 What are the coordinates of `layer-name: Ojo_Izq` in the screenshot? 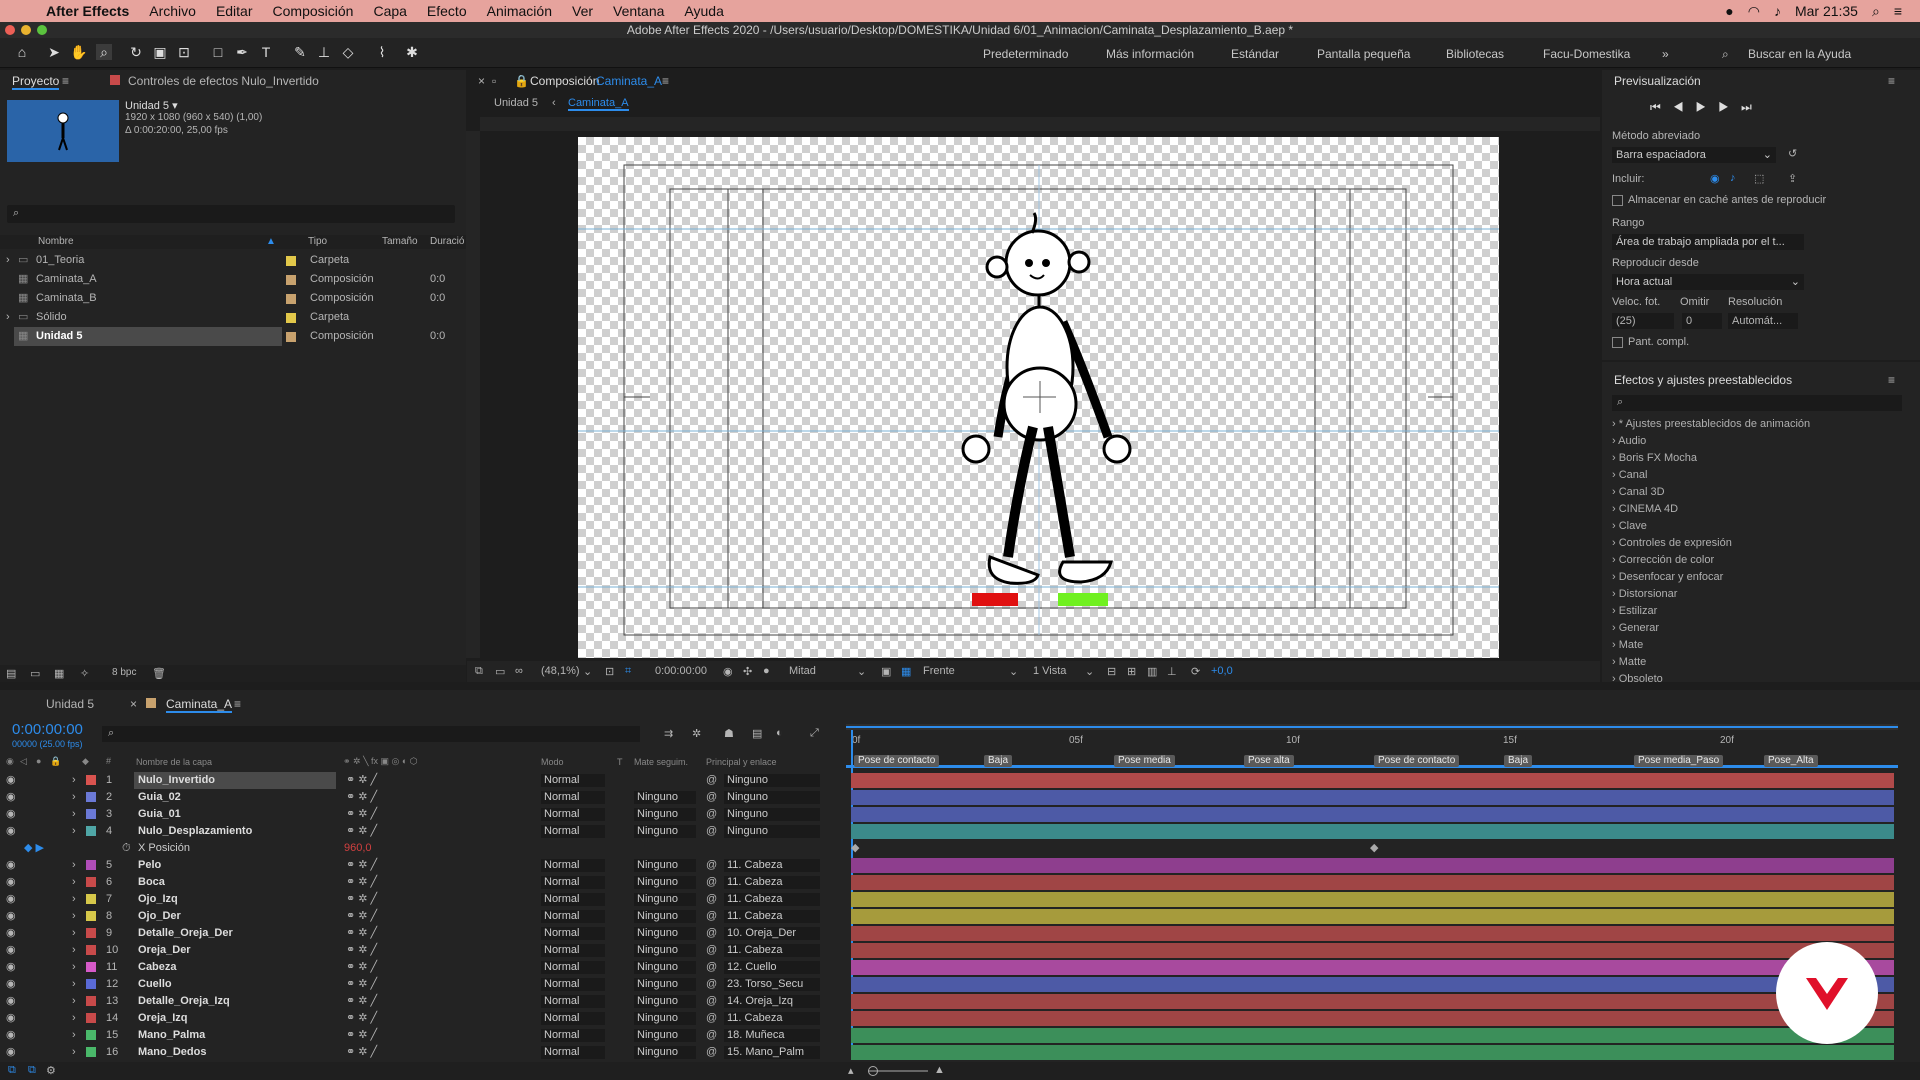 It's located at (235, 899).